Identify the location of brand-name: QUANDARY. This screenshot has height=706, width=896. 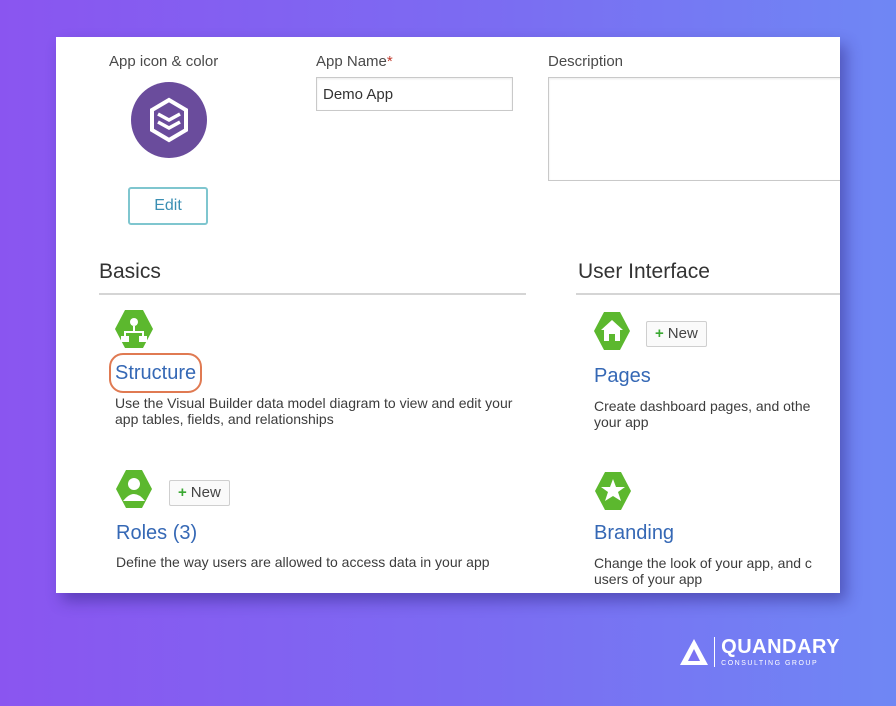
(780, 647).